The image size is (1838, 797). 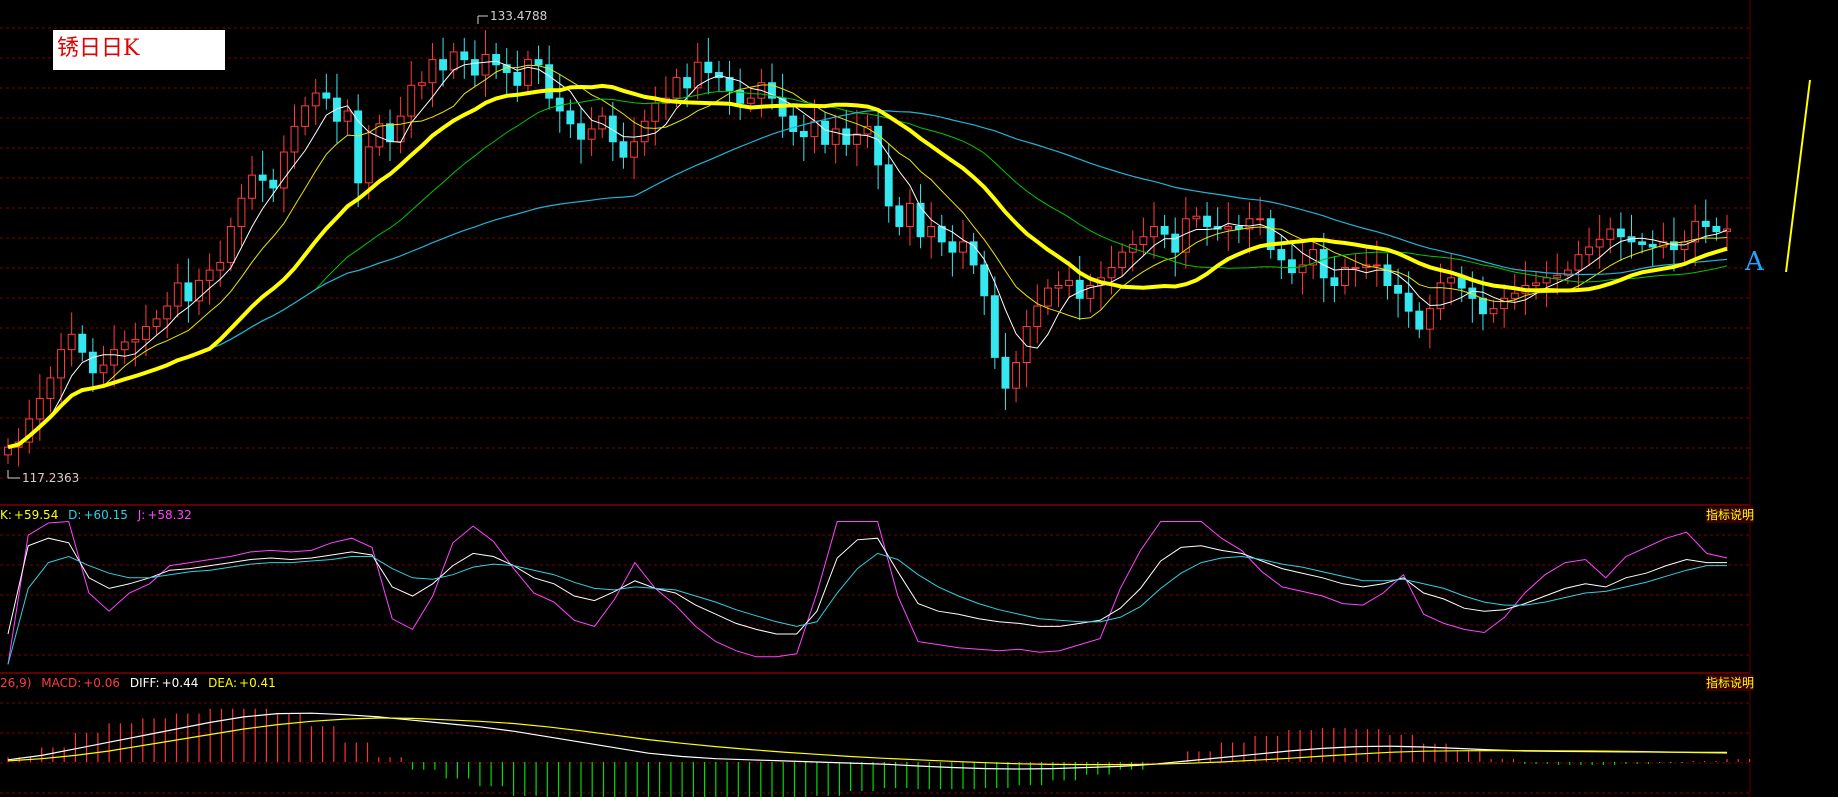 What do you see at coordinates (867, 586) in the screenshot?
I see `kdj-k-line` at bounding box center [867, 586].